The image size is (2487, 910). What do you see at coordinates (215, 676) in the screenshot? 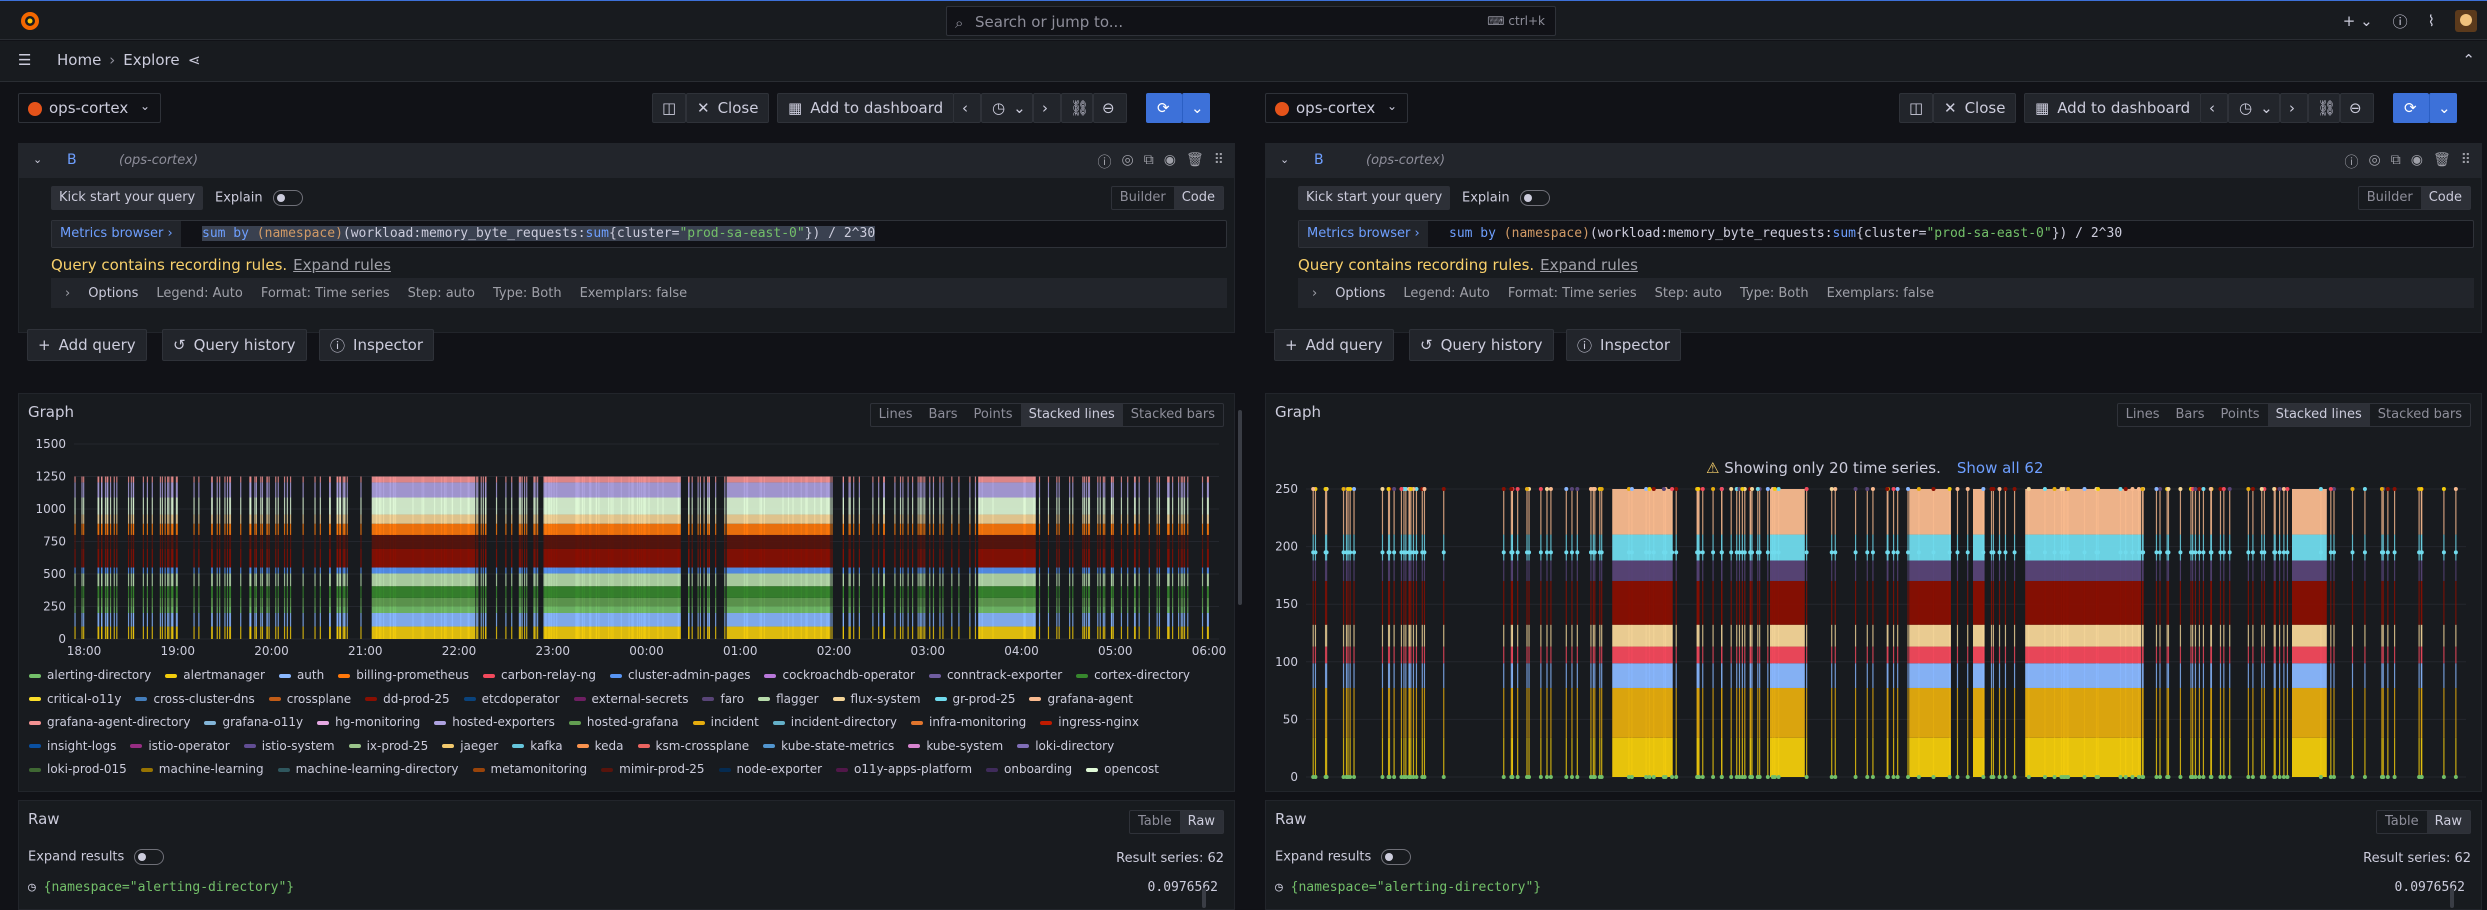
I see `legend-item: alertmanager` at bounding box center [215, 676].